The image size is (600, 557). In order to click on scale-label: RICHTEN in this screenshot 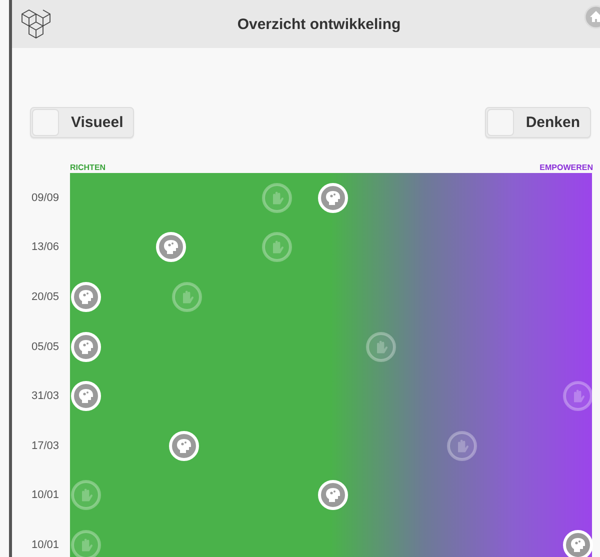, I will do `click(88, 168)`.